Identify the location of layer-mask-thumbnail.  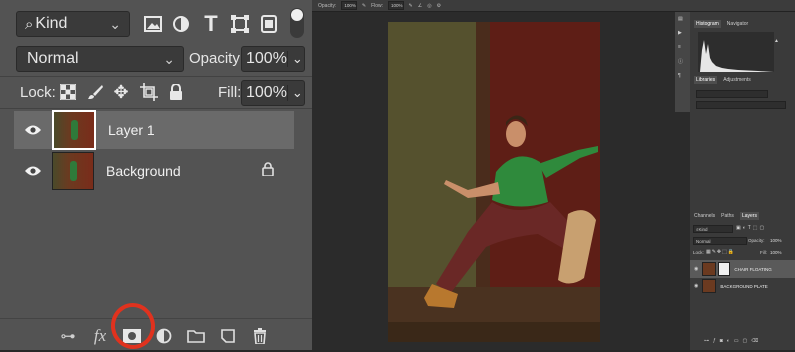
(724, 269).